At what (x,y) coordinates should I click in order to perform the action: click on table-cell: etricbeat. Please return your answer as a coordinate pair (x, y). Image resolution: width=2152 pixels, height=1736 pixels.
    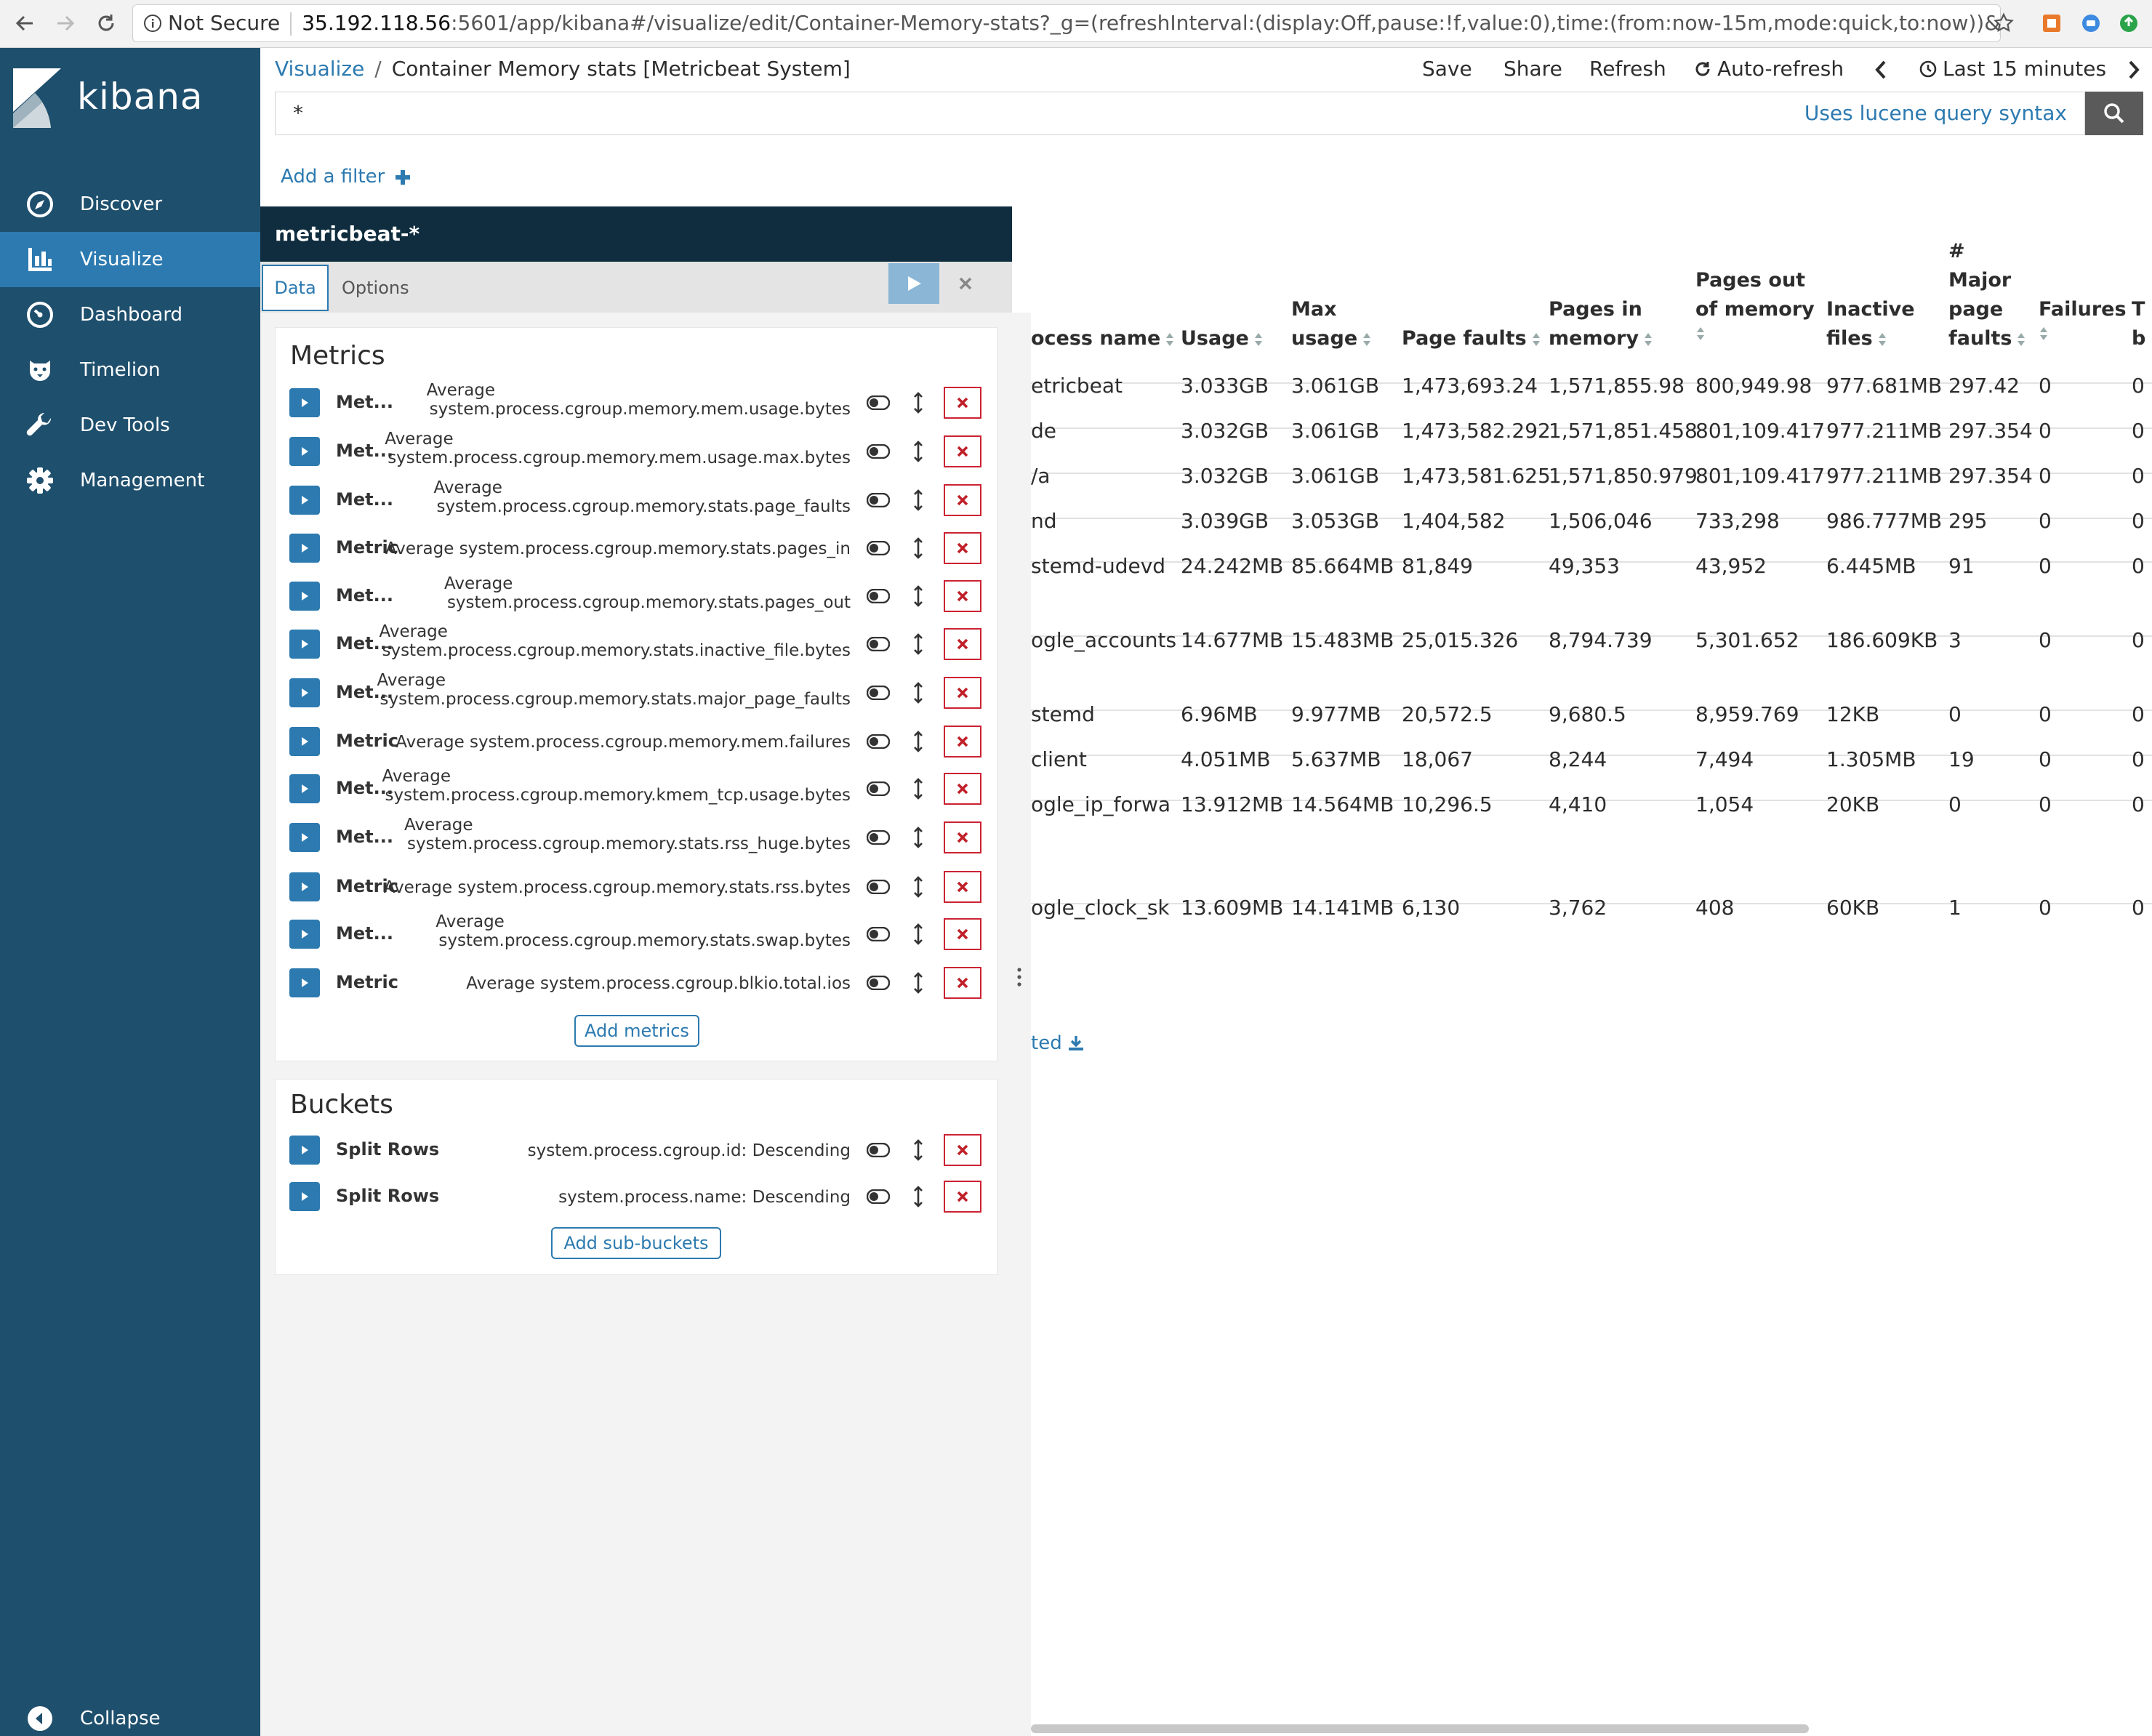
    Looking at the image, I should click on (1077, 386).